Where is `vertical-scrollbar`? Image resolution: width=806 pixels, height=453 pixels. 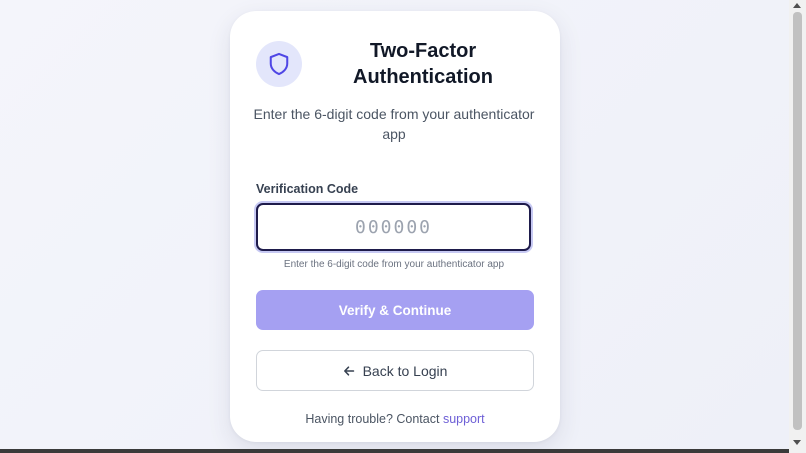 vertical-scrollbar is located at coordinates (797, 226).